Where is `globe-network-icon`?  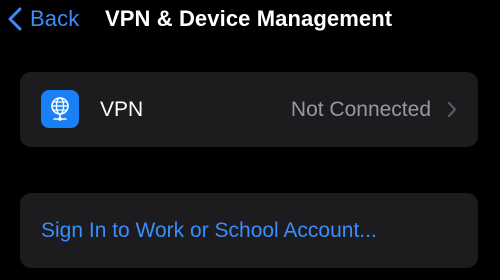
globe-network-icon is located at coordinates (60, 109).